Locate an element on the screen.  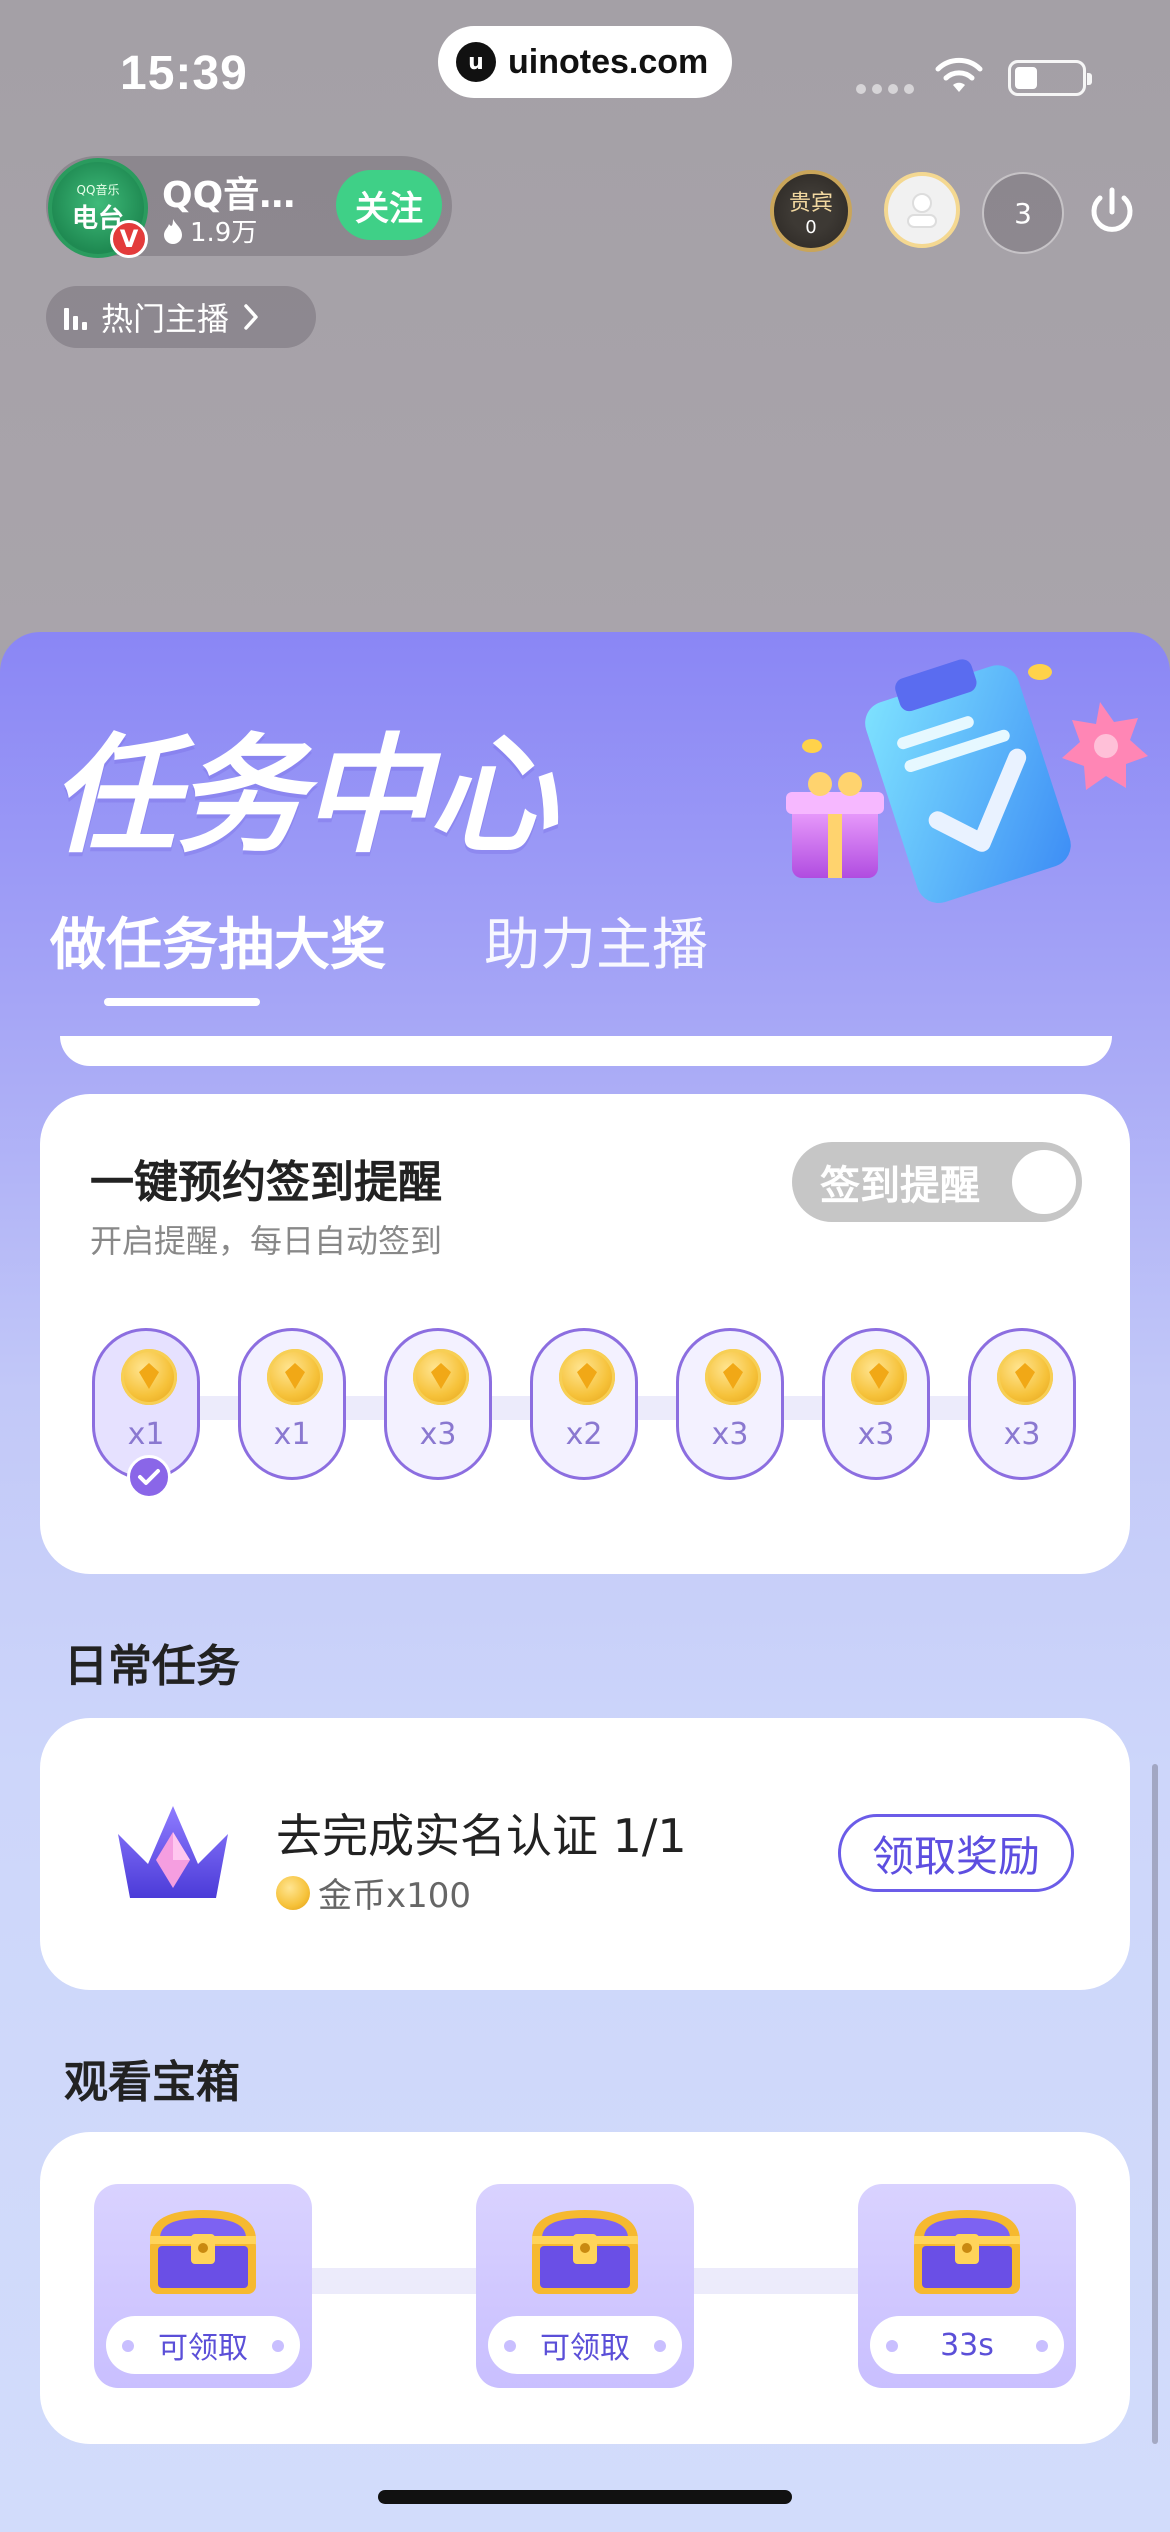
chevron-right-icon is located at coordinates (251, 317).